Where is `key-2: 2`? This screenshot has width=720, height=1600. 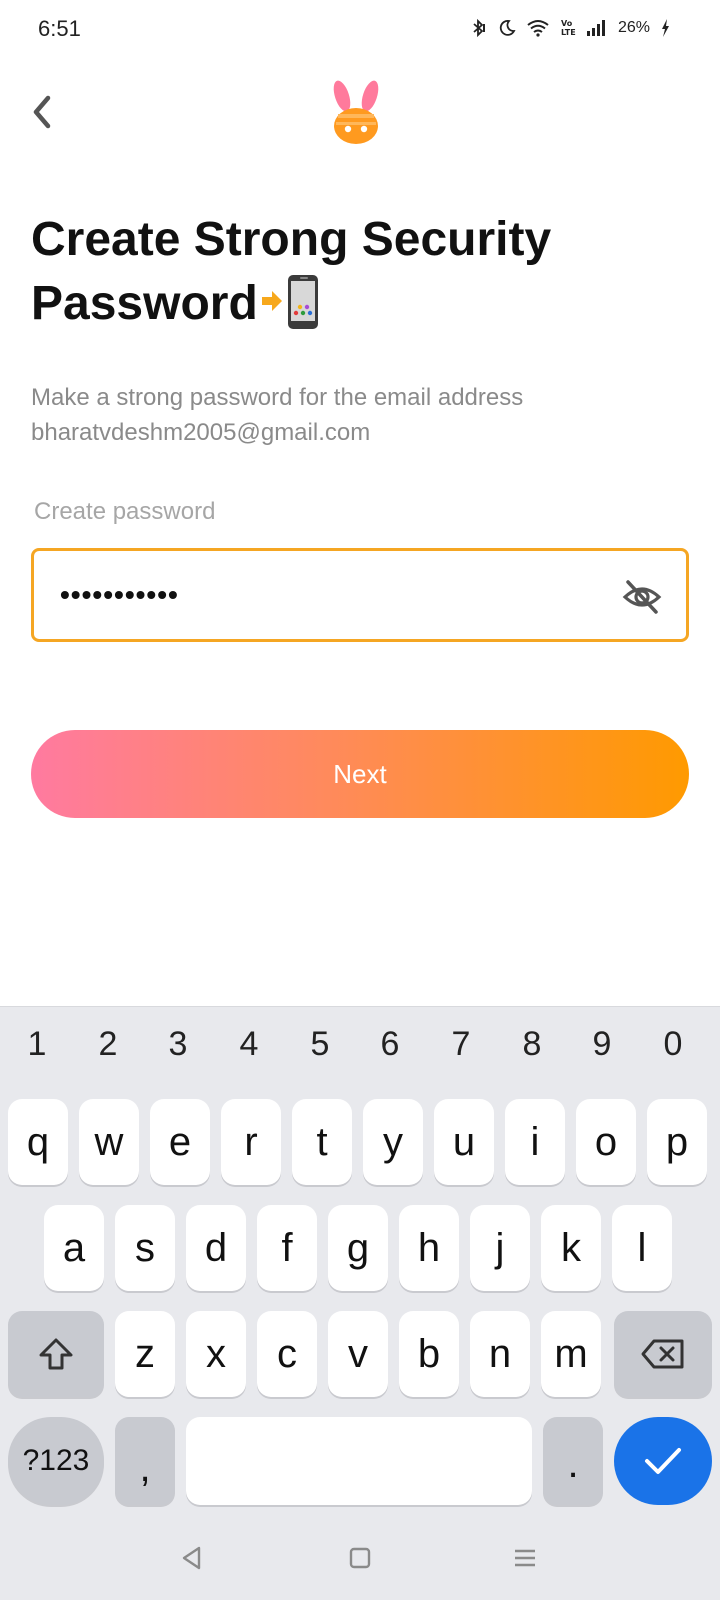 key-2: 2 is located at coordinates (108, 1044).